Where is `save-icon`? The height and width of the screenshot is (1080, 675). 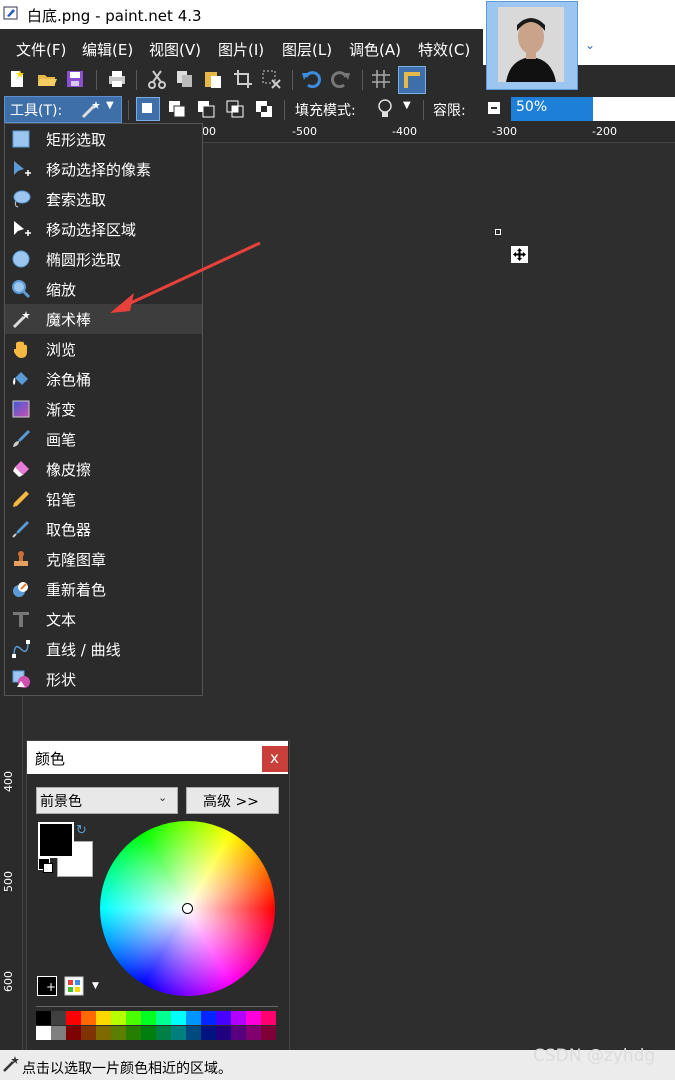 save-icon is located at coordinates (75, 79).